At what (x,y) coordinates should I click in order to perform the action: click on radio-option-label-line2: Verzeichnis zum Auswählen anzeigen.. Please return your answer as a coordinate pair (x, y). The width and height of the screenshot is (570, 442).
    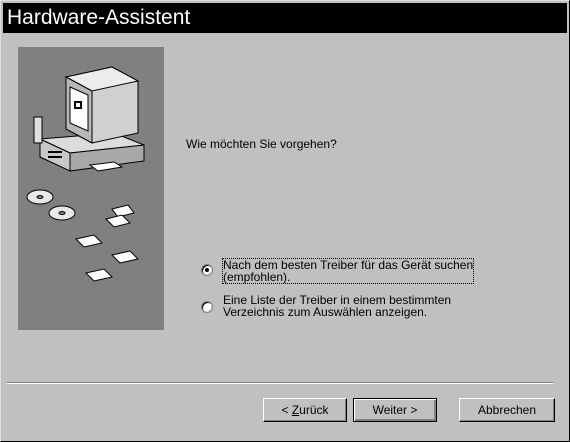
    Looking at the image, I should click on (325, 312).